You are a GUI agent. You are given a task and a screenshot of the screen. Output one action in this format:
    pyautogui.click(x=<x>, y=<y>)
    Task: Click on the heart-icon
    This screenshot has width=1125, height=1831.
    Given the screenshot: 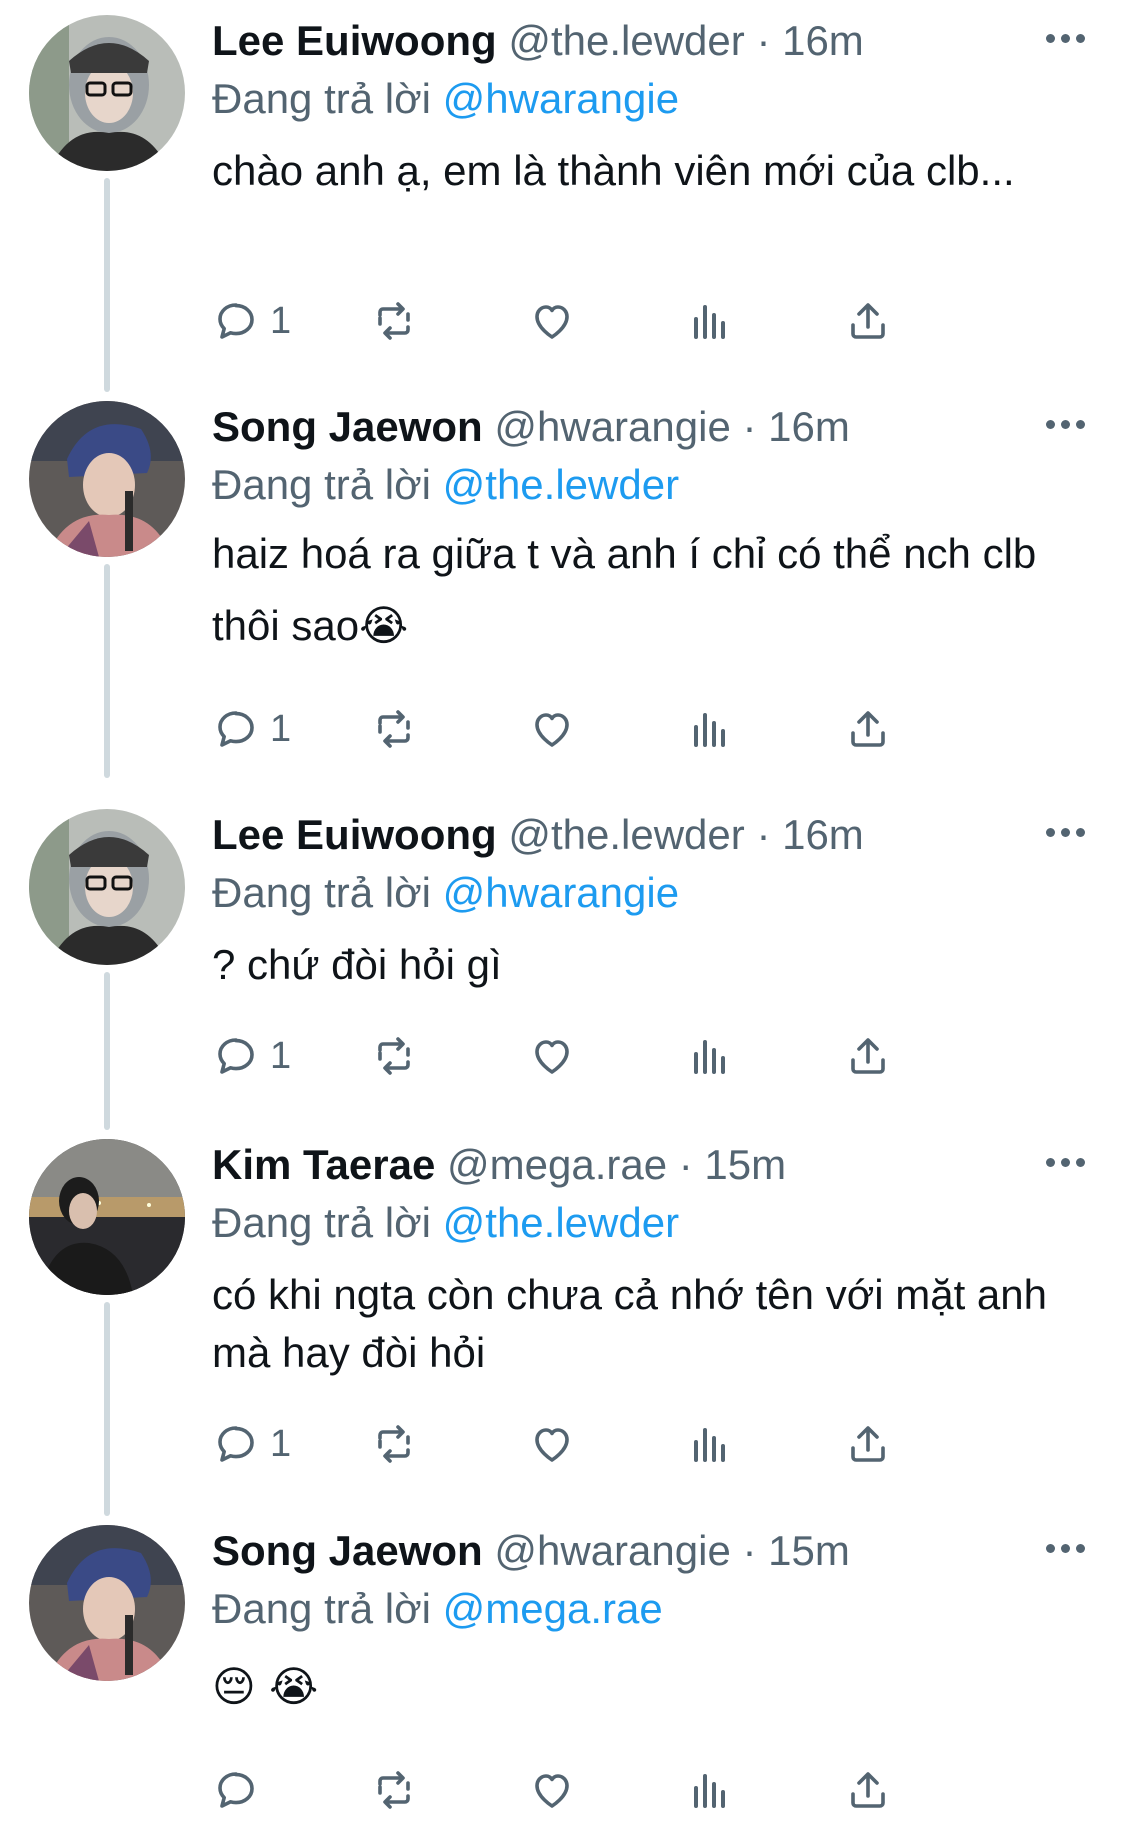 What is the action you would take?
    pyautogui.click(x=552, y=1445)
    